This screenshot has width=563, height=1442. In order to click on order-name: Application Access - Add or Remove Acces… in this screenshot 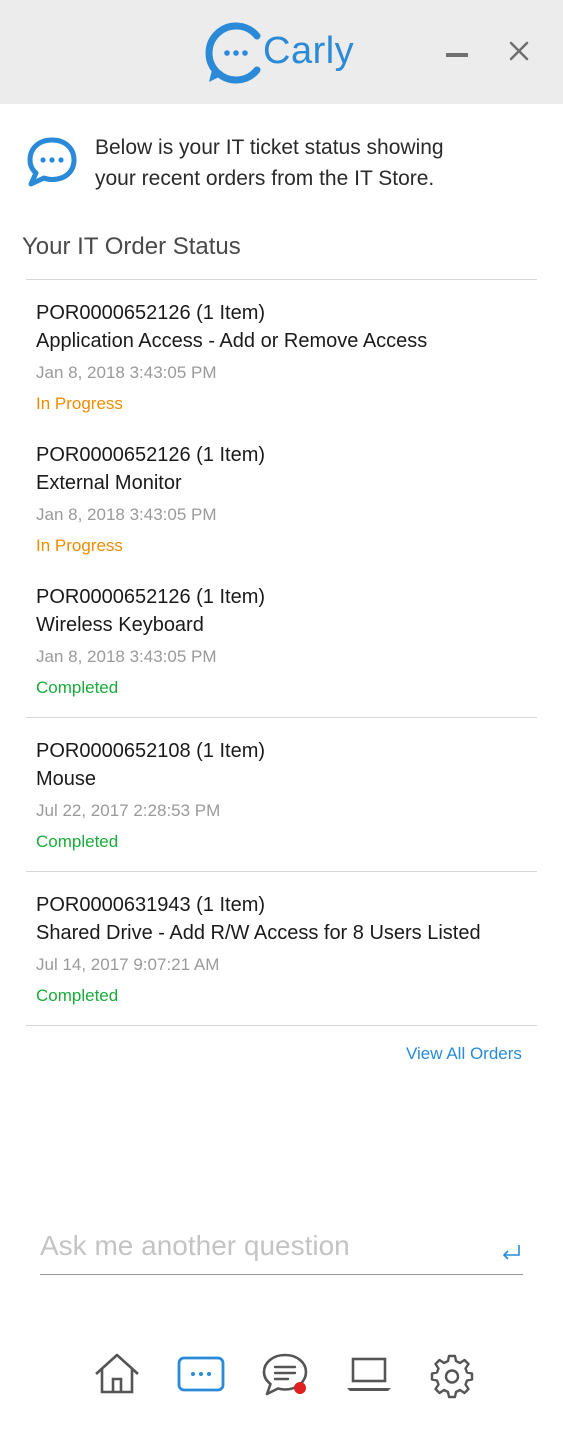, I will do `click(232, 341)`.